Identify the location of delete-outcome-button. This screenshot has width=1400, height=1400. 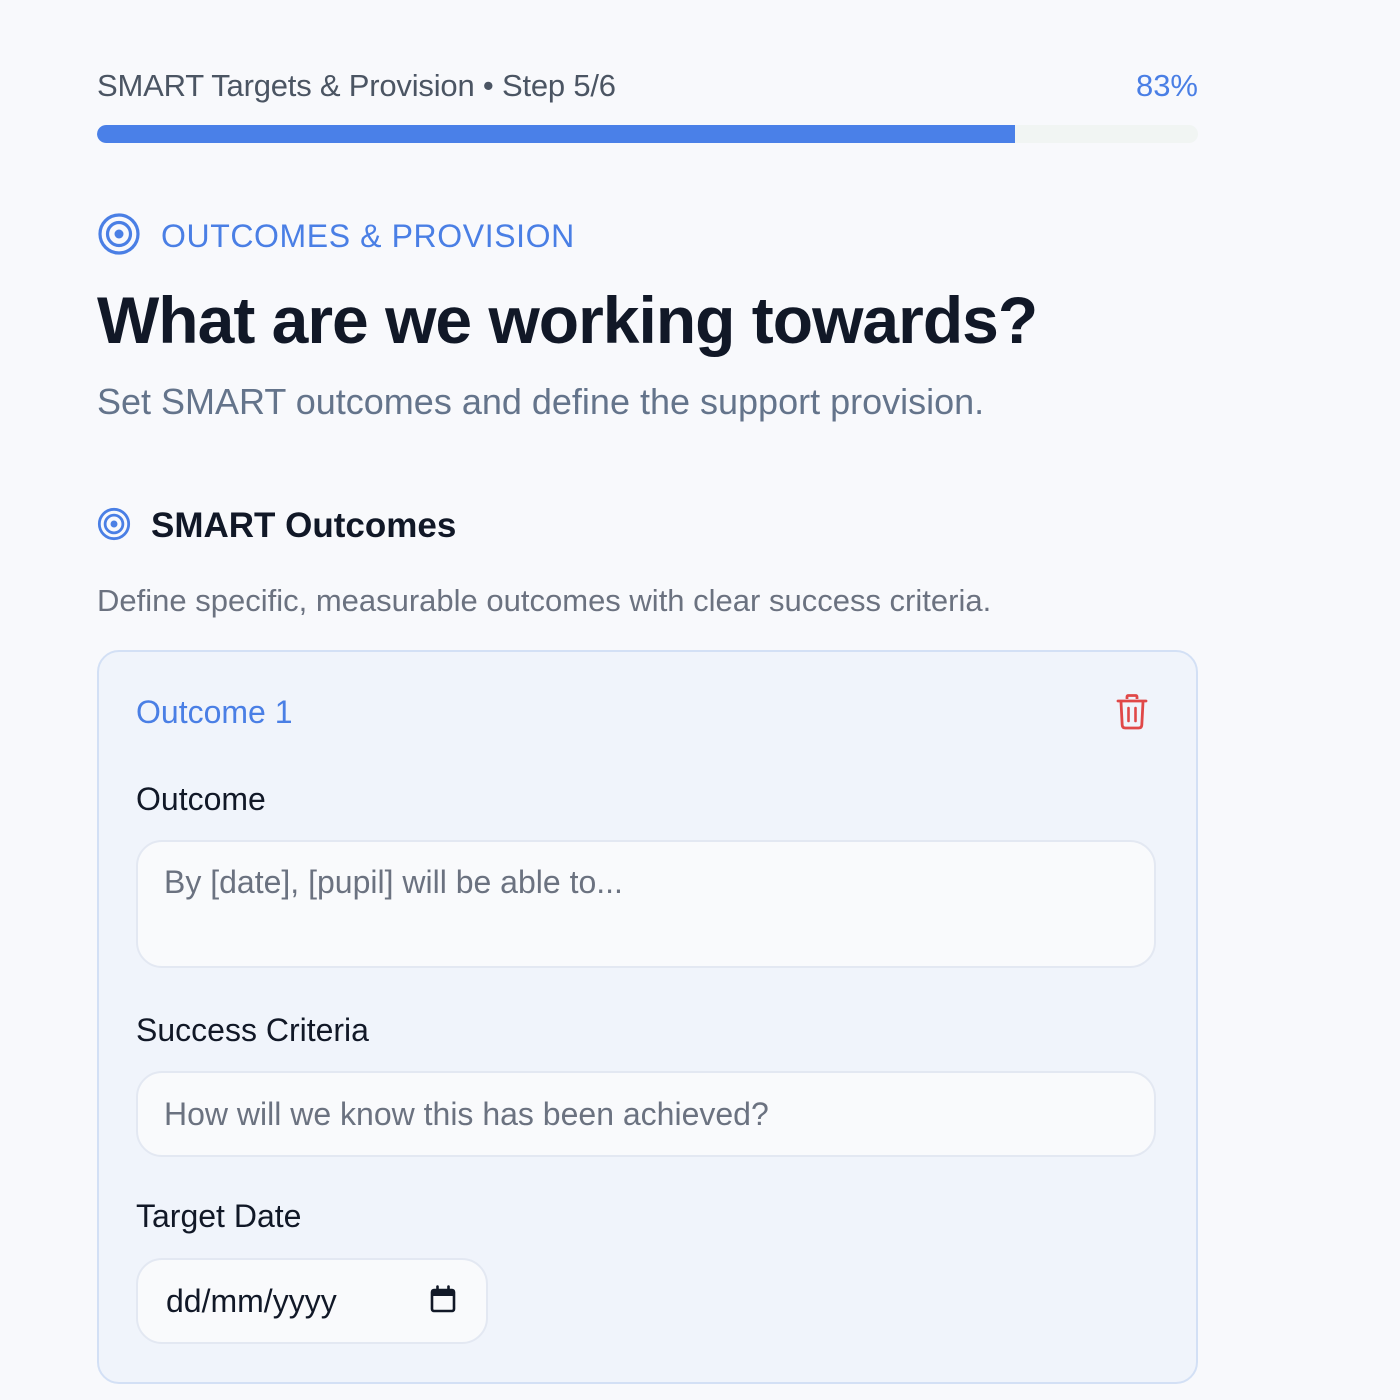
(1132, 714).